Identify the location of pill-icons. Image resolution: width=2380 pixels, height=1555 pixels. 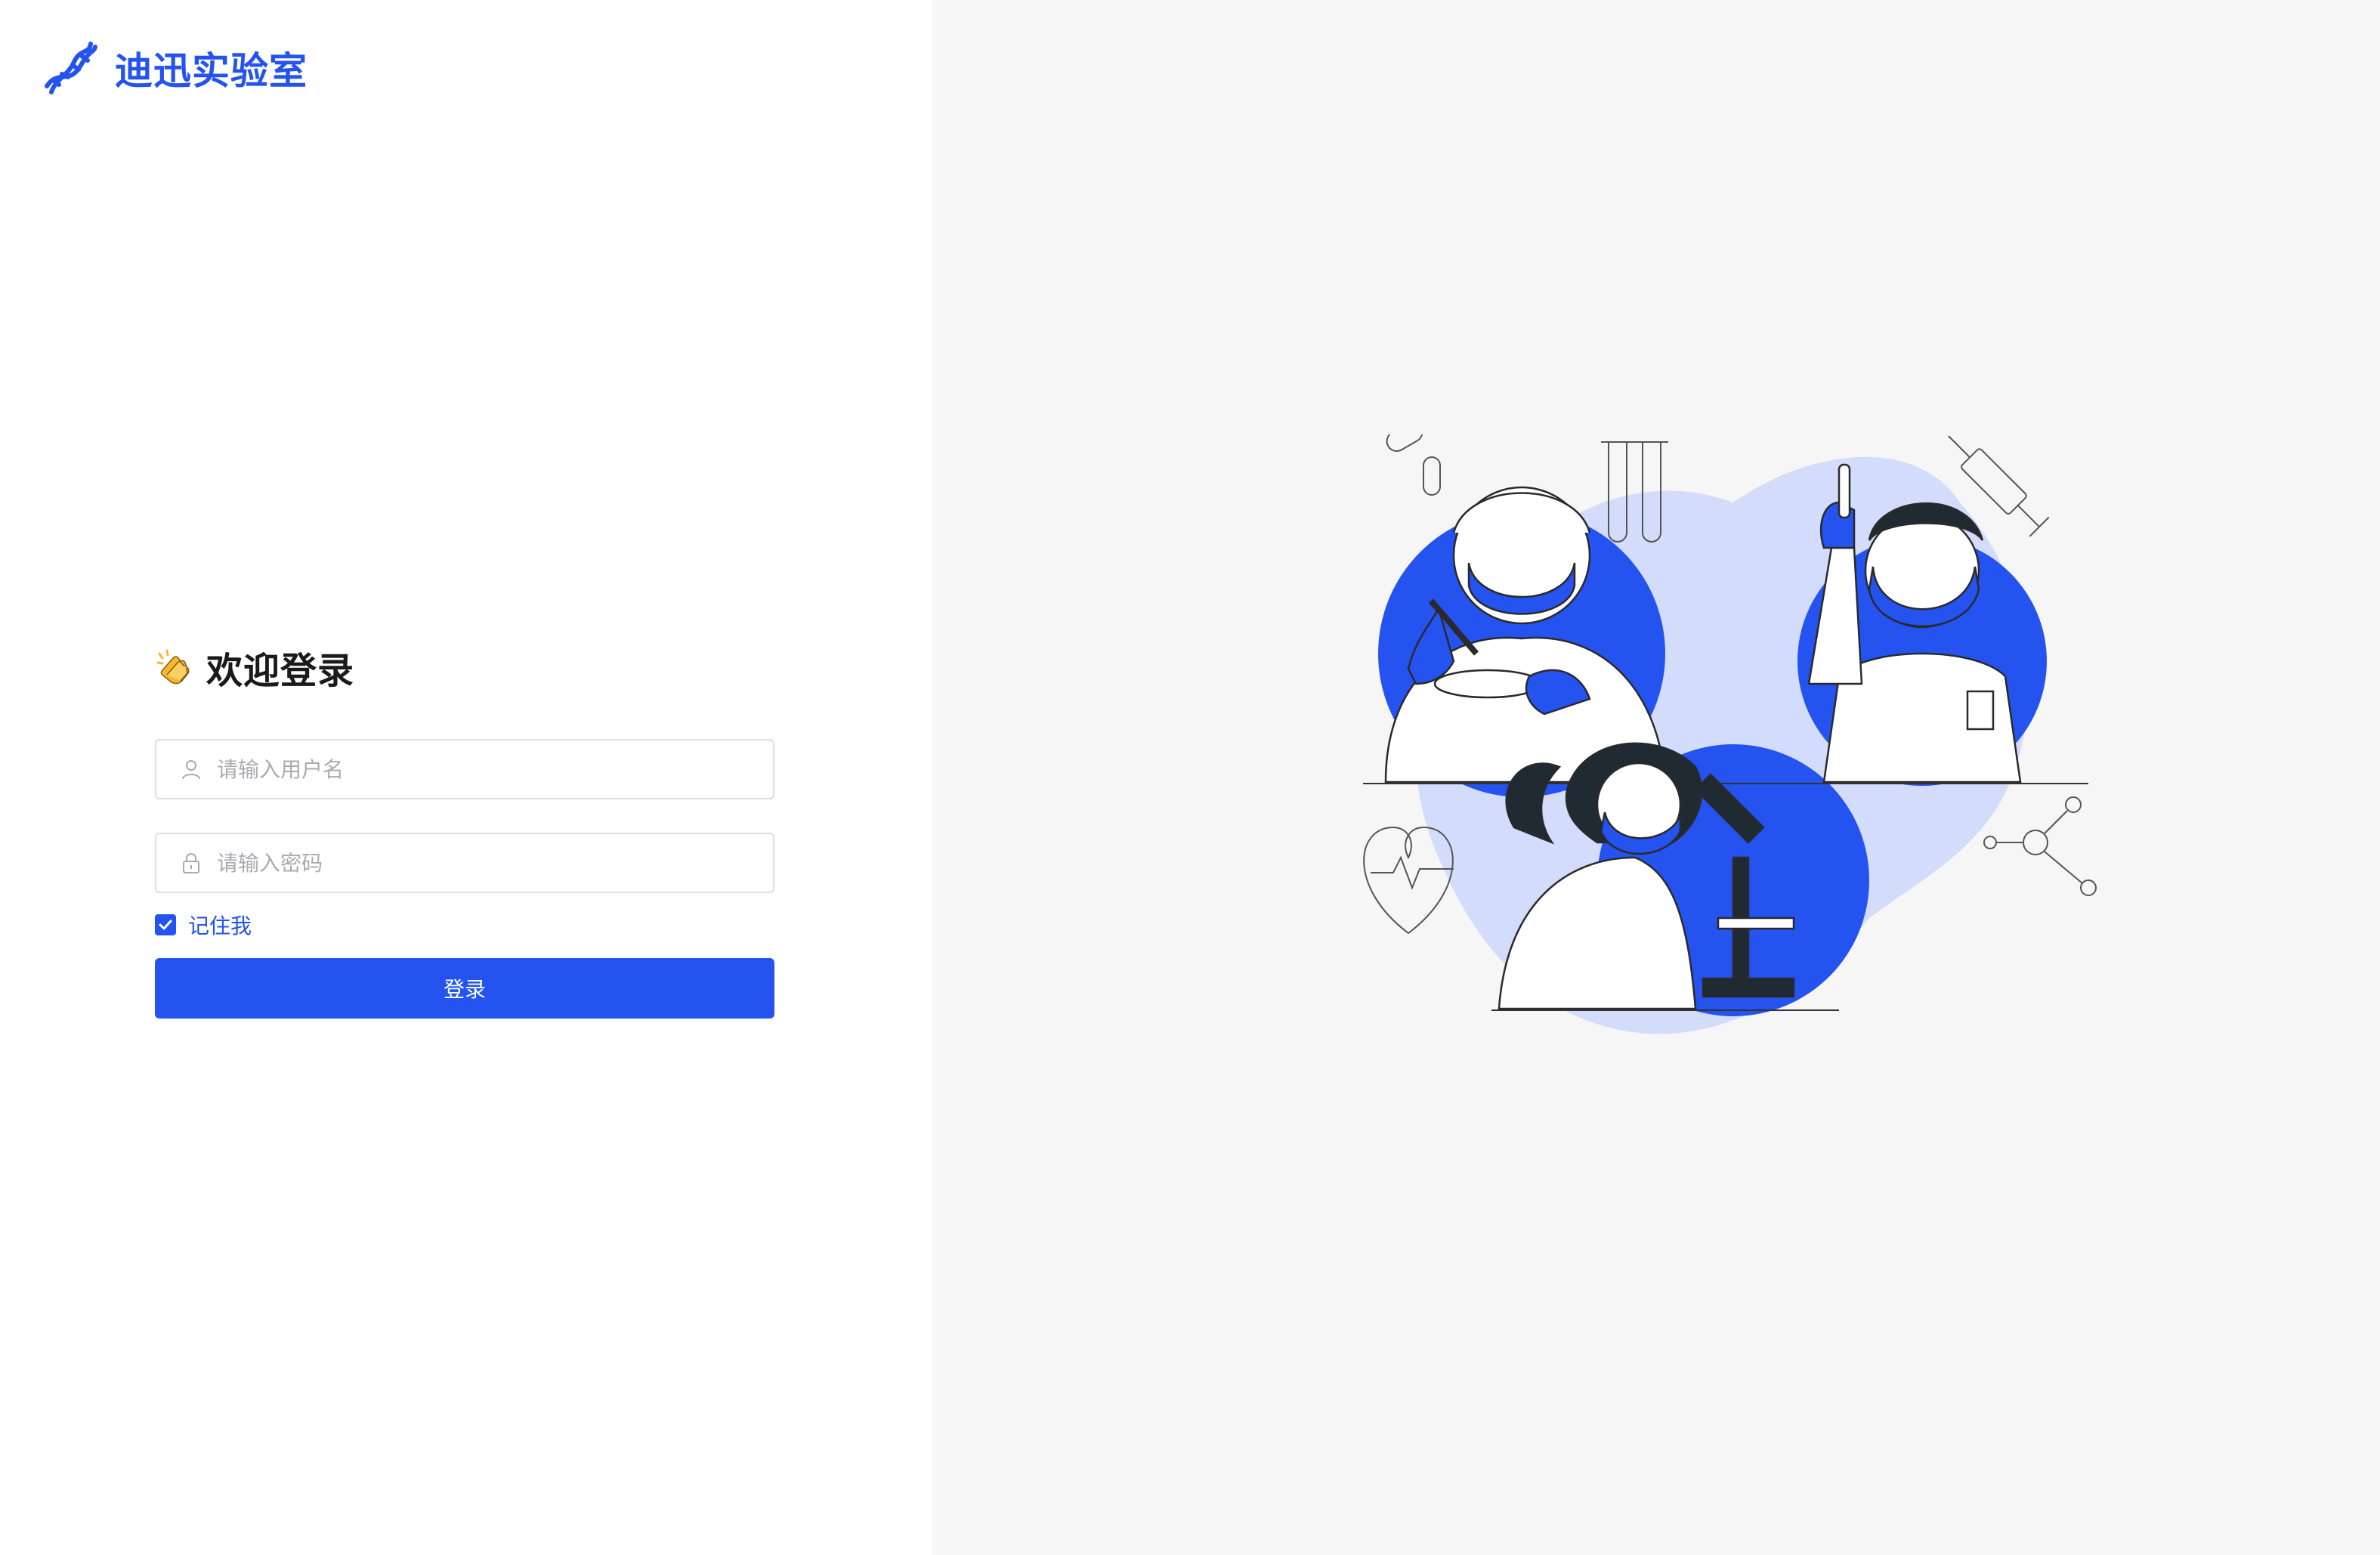
(1413, 465).